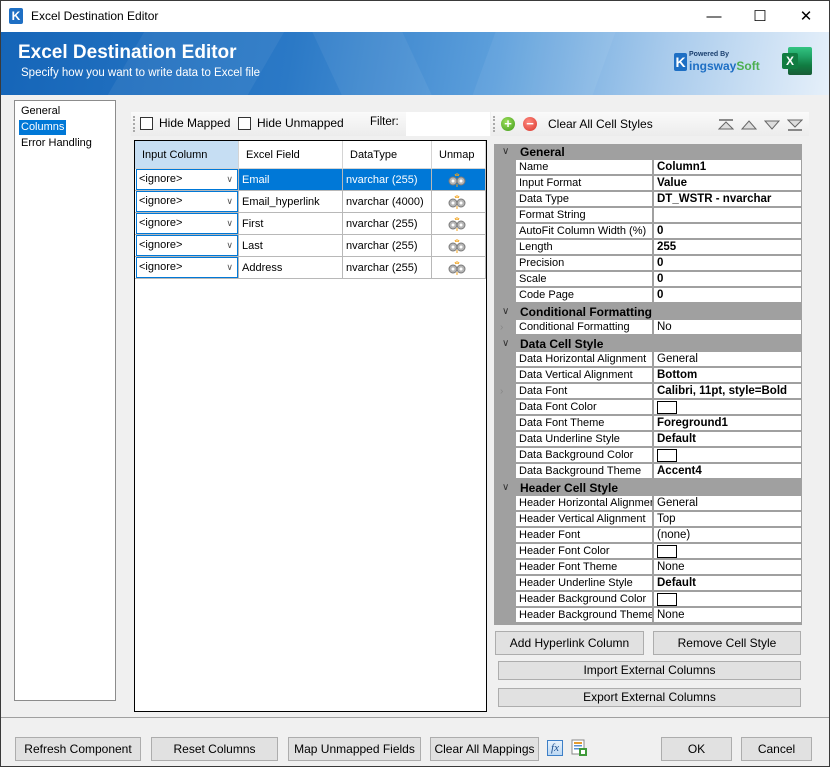 Image resolution: width=830 pixels, height=767 pixels. What do you see at coordinates (584, 375) in the screenshot?
I see `property-name: Data Vertical Alignment` at bounding box center [584, 375].